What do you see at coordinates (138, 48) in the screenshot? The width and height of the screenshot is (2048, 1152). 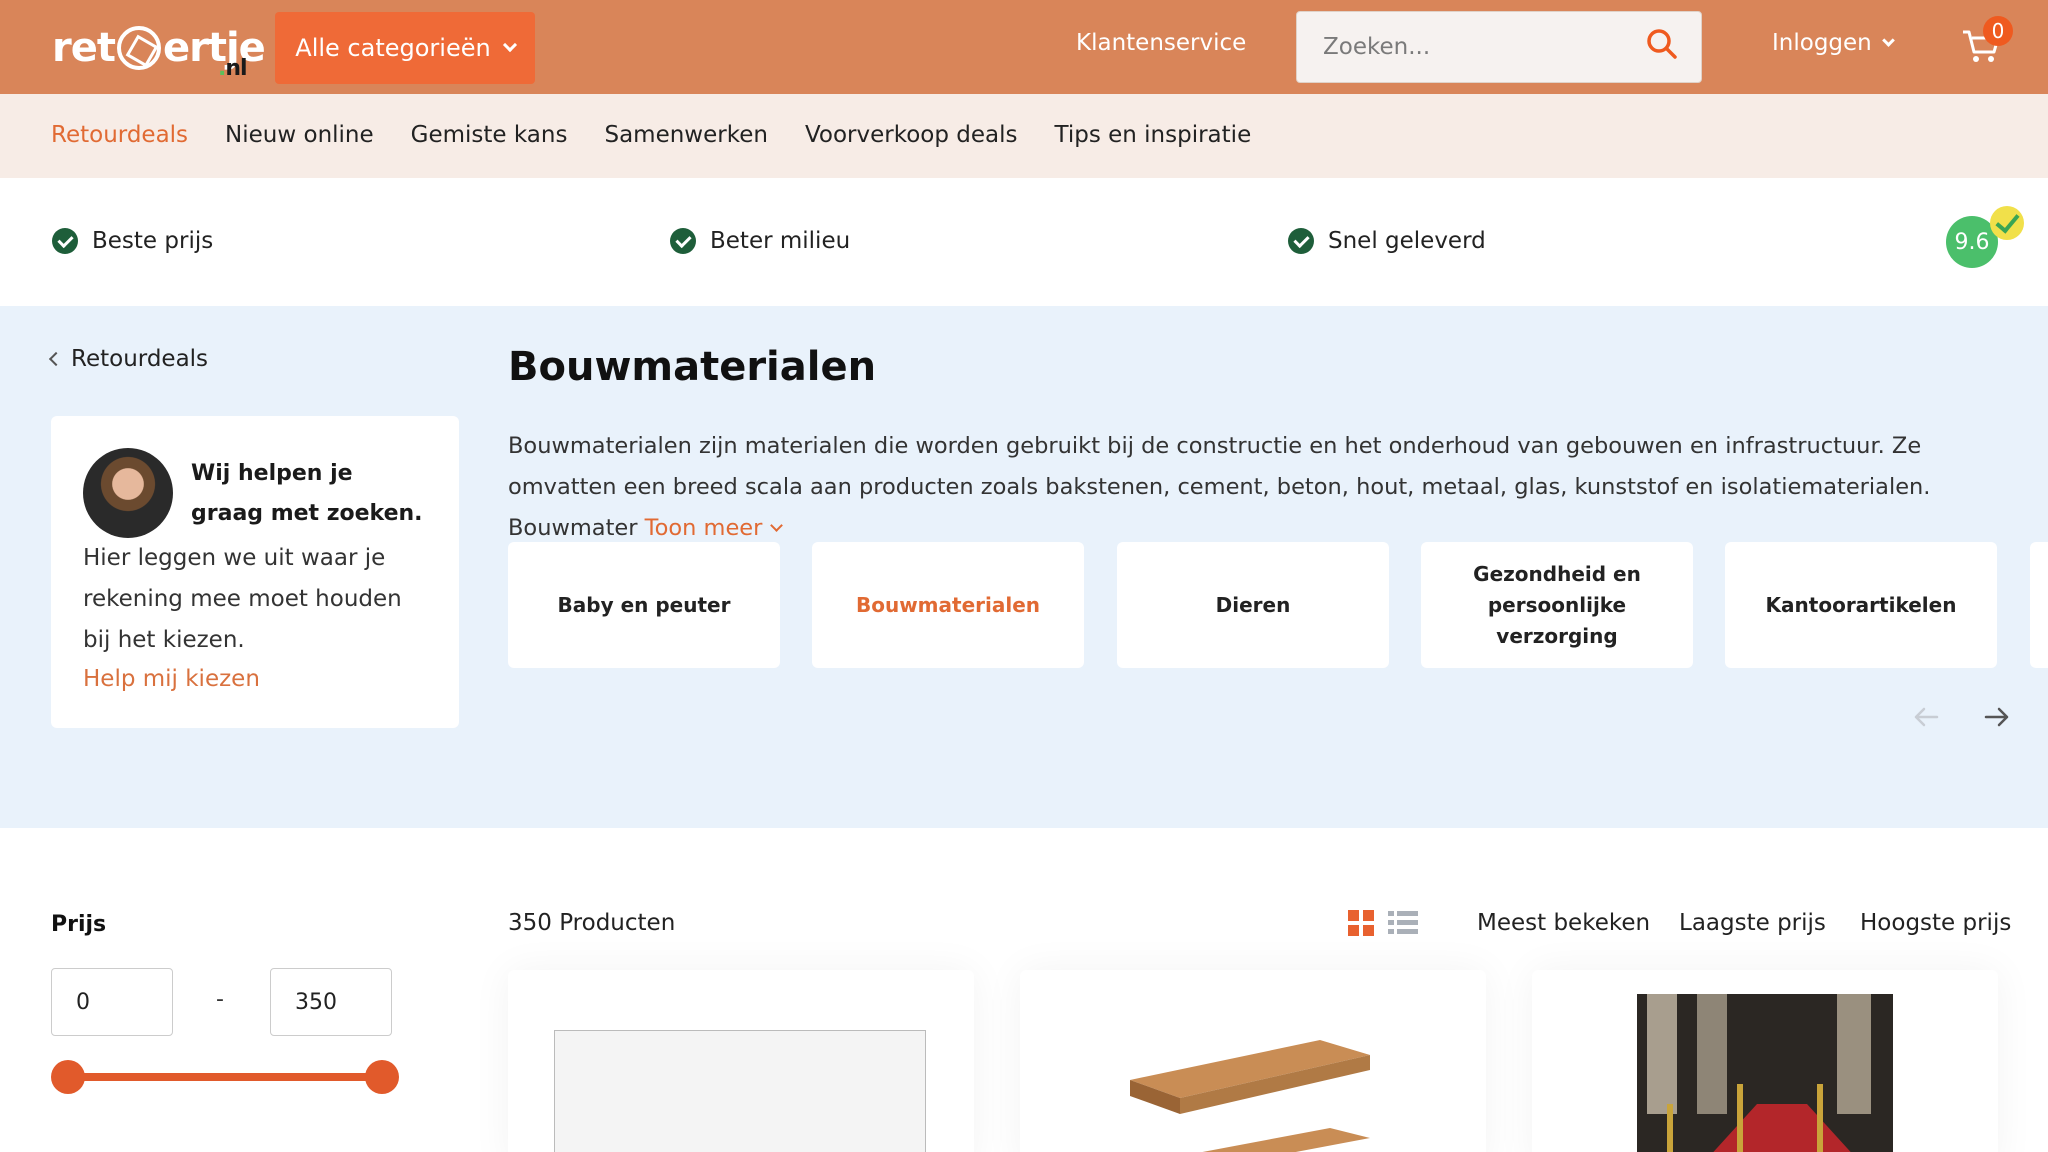 I see `logo-box-icon` at bounding box center [138, 48].